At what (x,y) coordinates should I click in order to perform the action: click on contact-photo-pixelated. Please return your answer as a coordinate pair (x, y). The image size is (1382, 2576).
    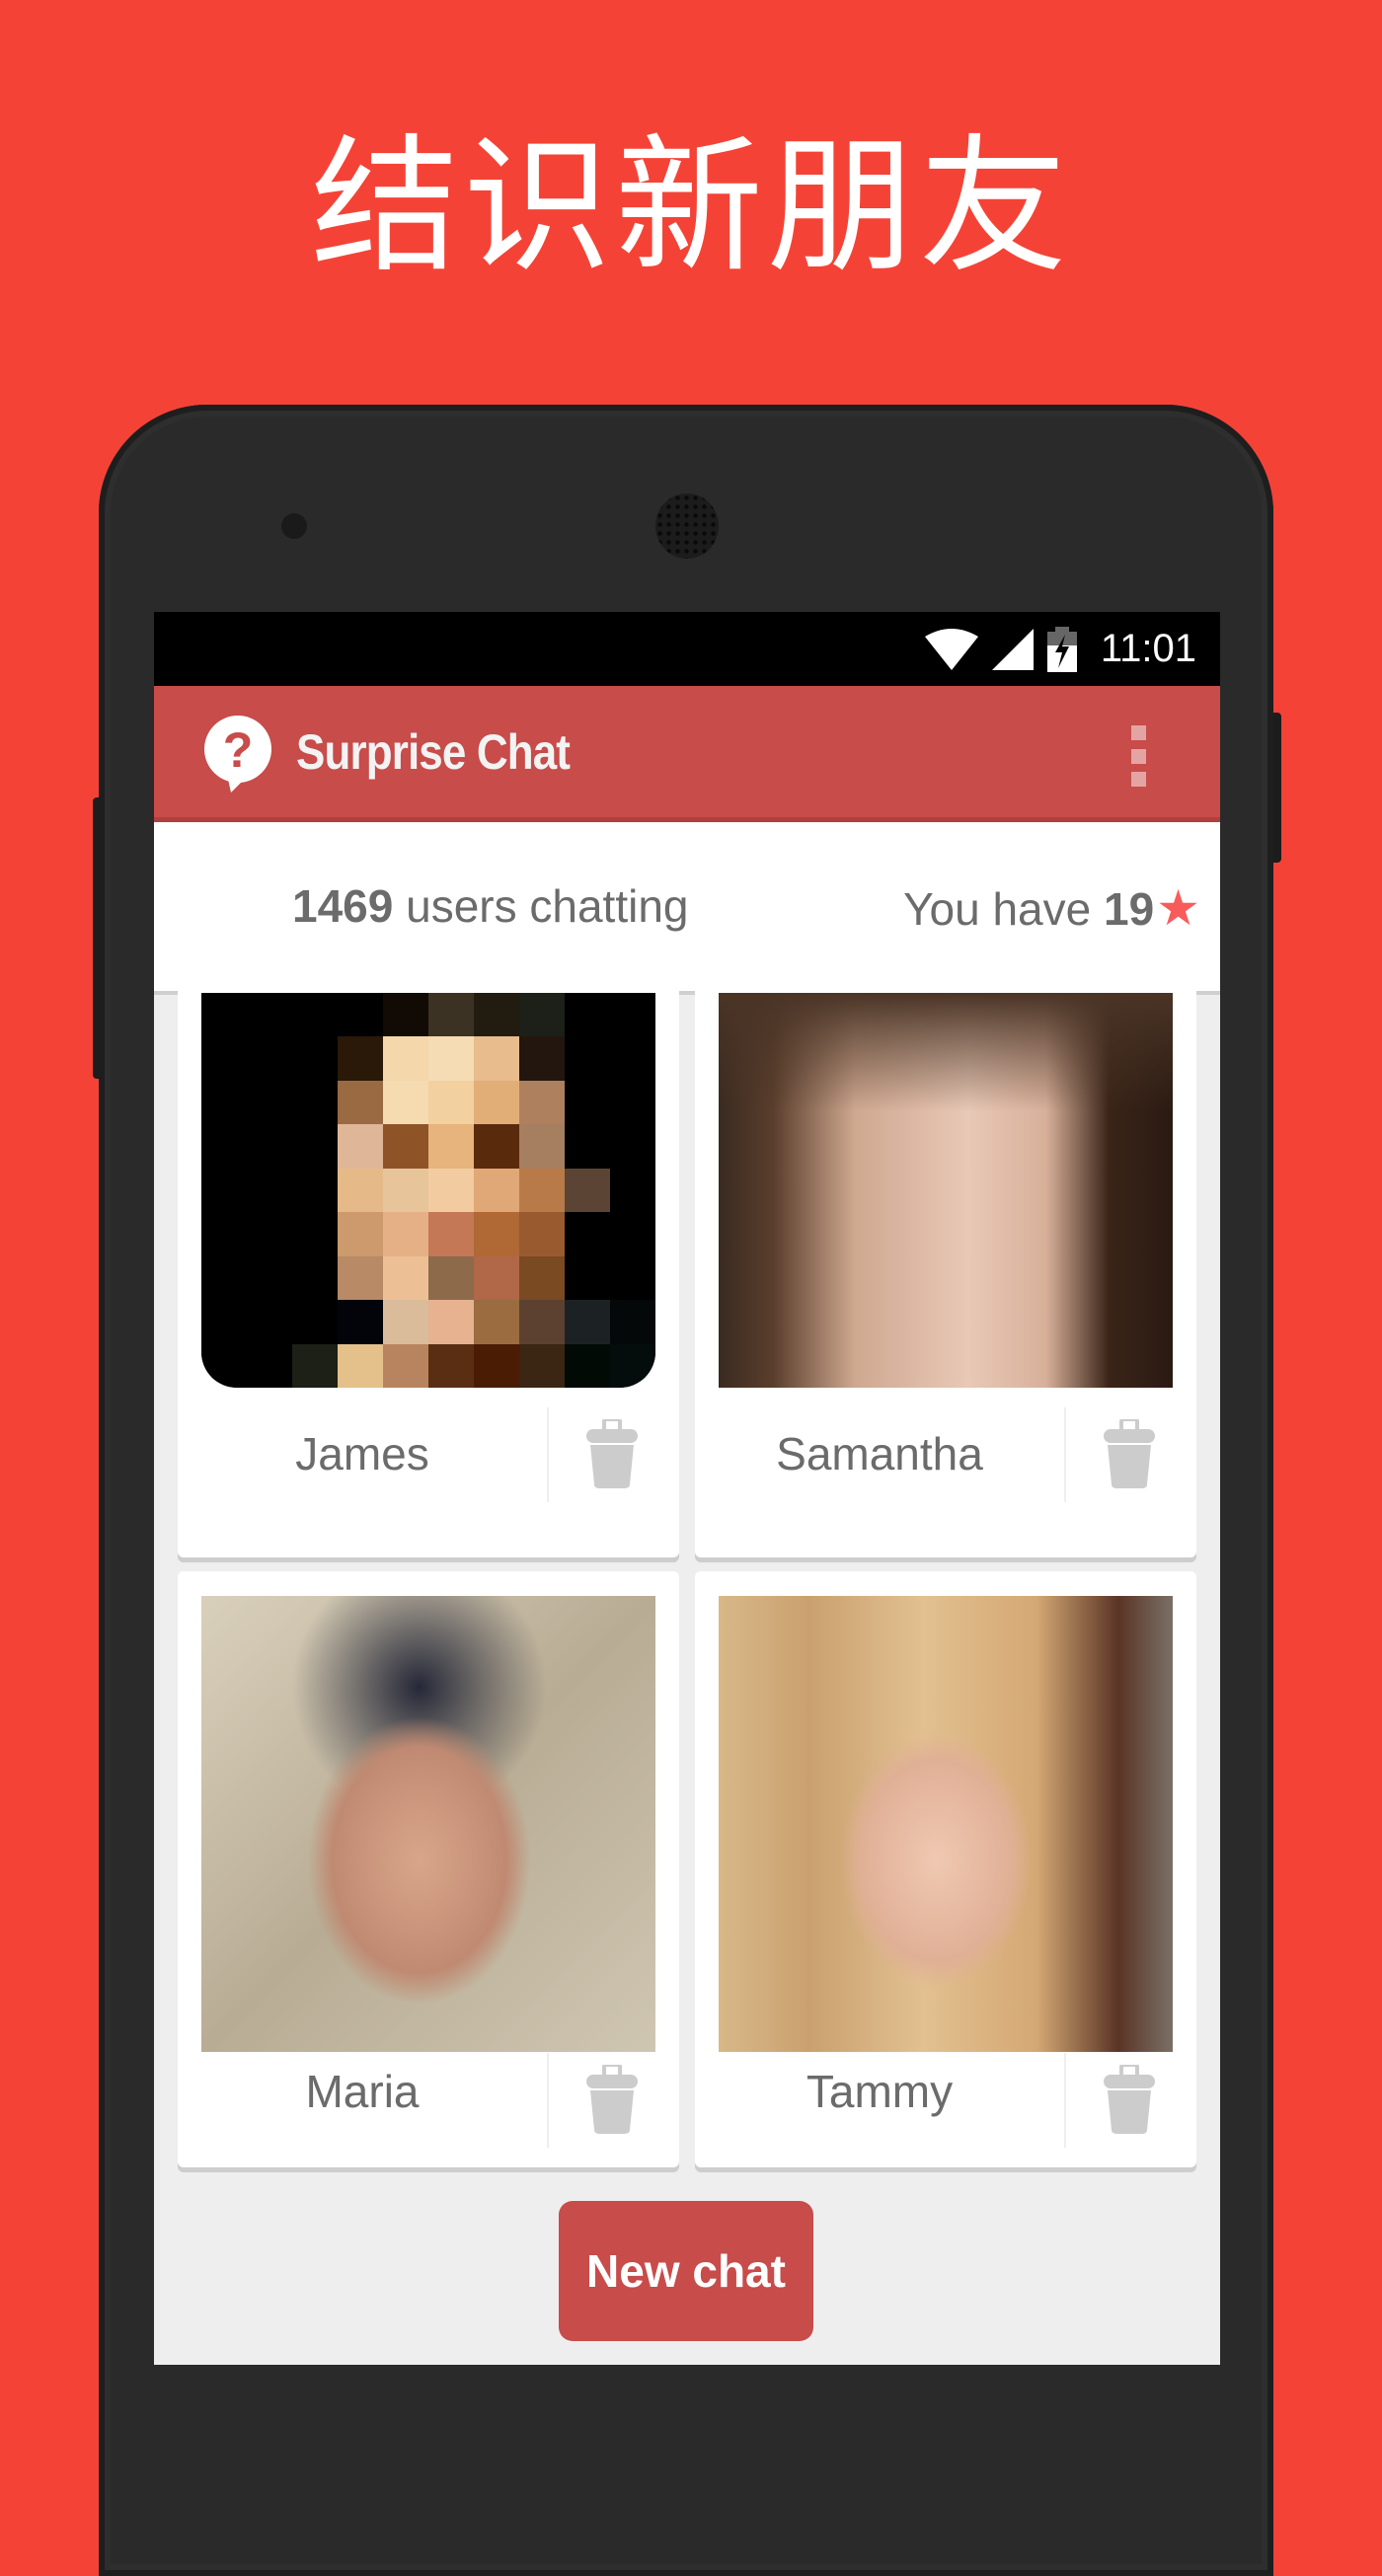
    Looking at the image, I should click on (428, 1190).